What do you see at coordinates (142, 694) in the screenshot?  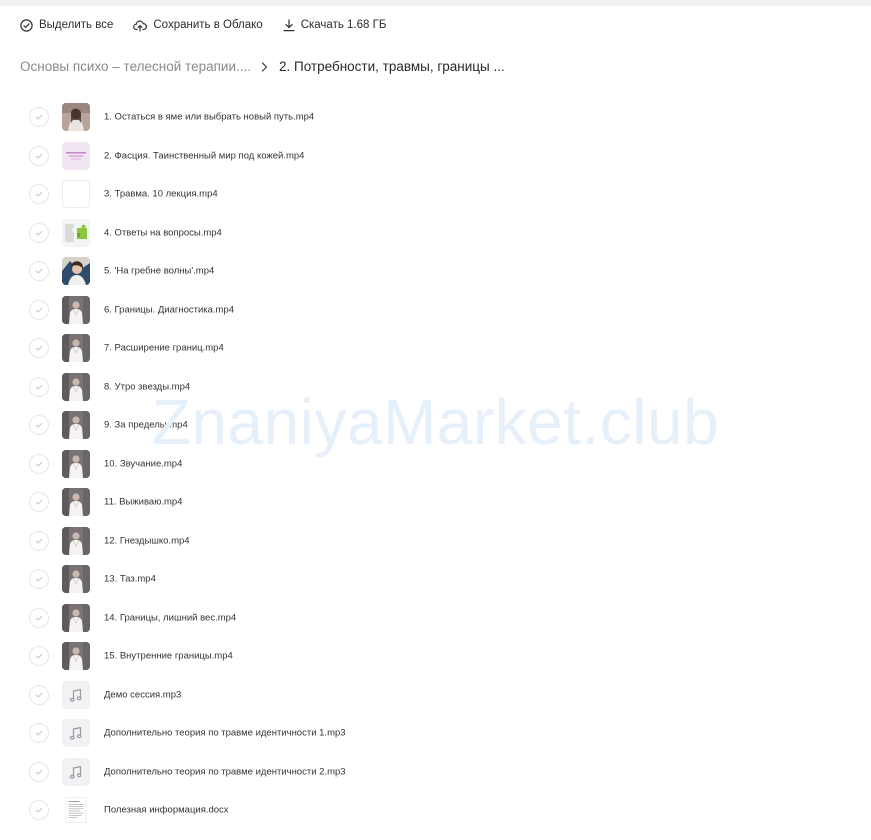 I see `file-name: Демо сессия.mp3` at bounding box center [142, 694].